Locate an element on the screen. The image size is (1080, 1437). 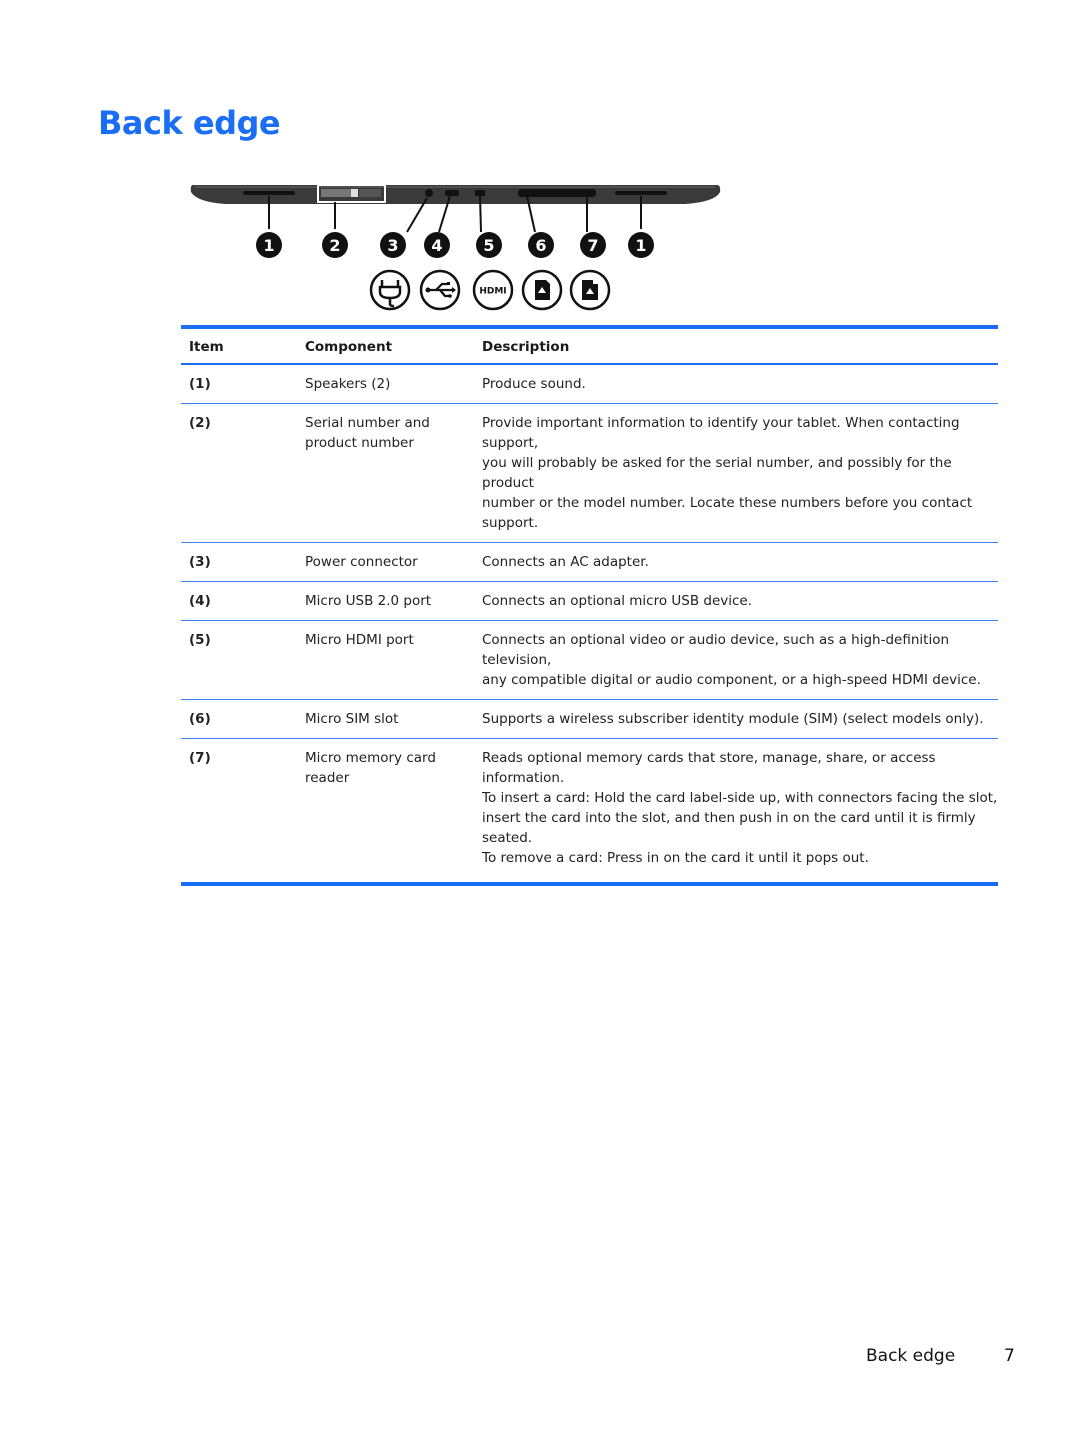
item-number: (7) is located at coordinates (200, 758).